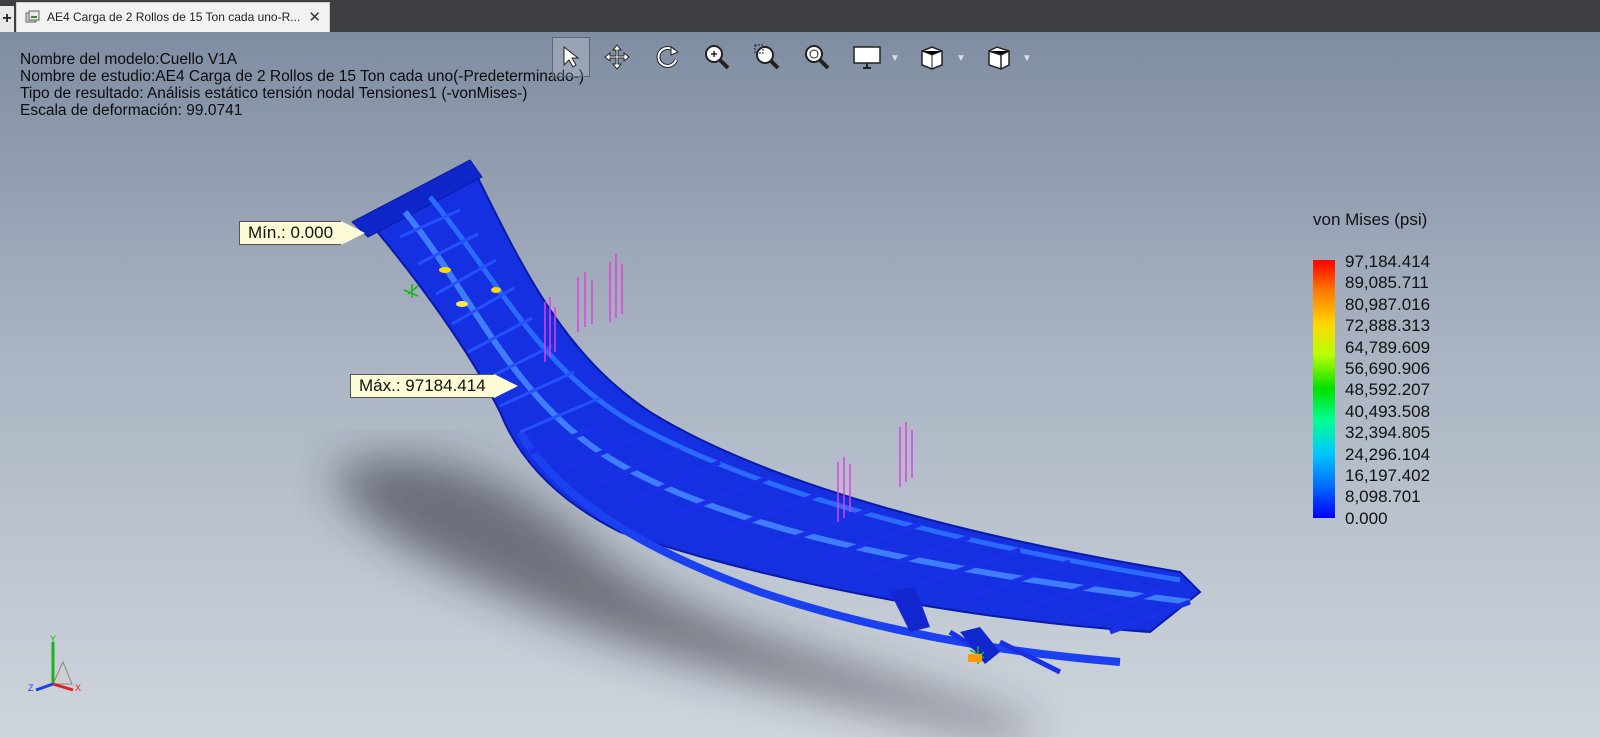  I want to click on y-axis-label: Y, so click(53, 639).